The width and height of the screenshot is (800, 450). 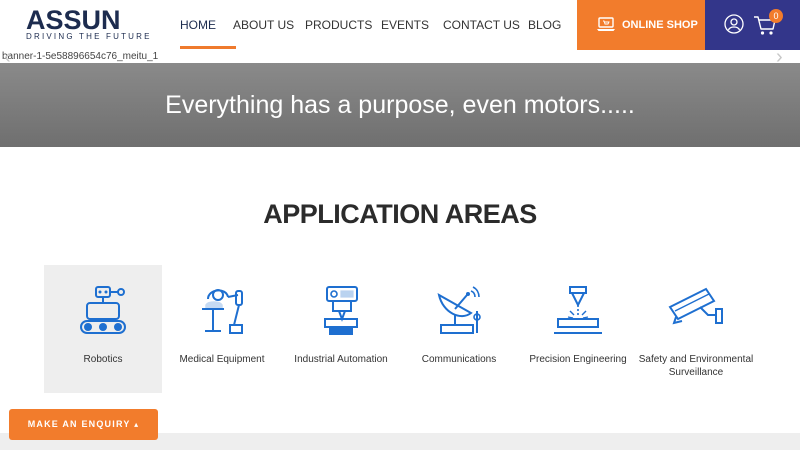 I want to click on make-enquiry-label: MAKE AN ENQUIRY, so click(x=79, y=424).